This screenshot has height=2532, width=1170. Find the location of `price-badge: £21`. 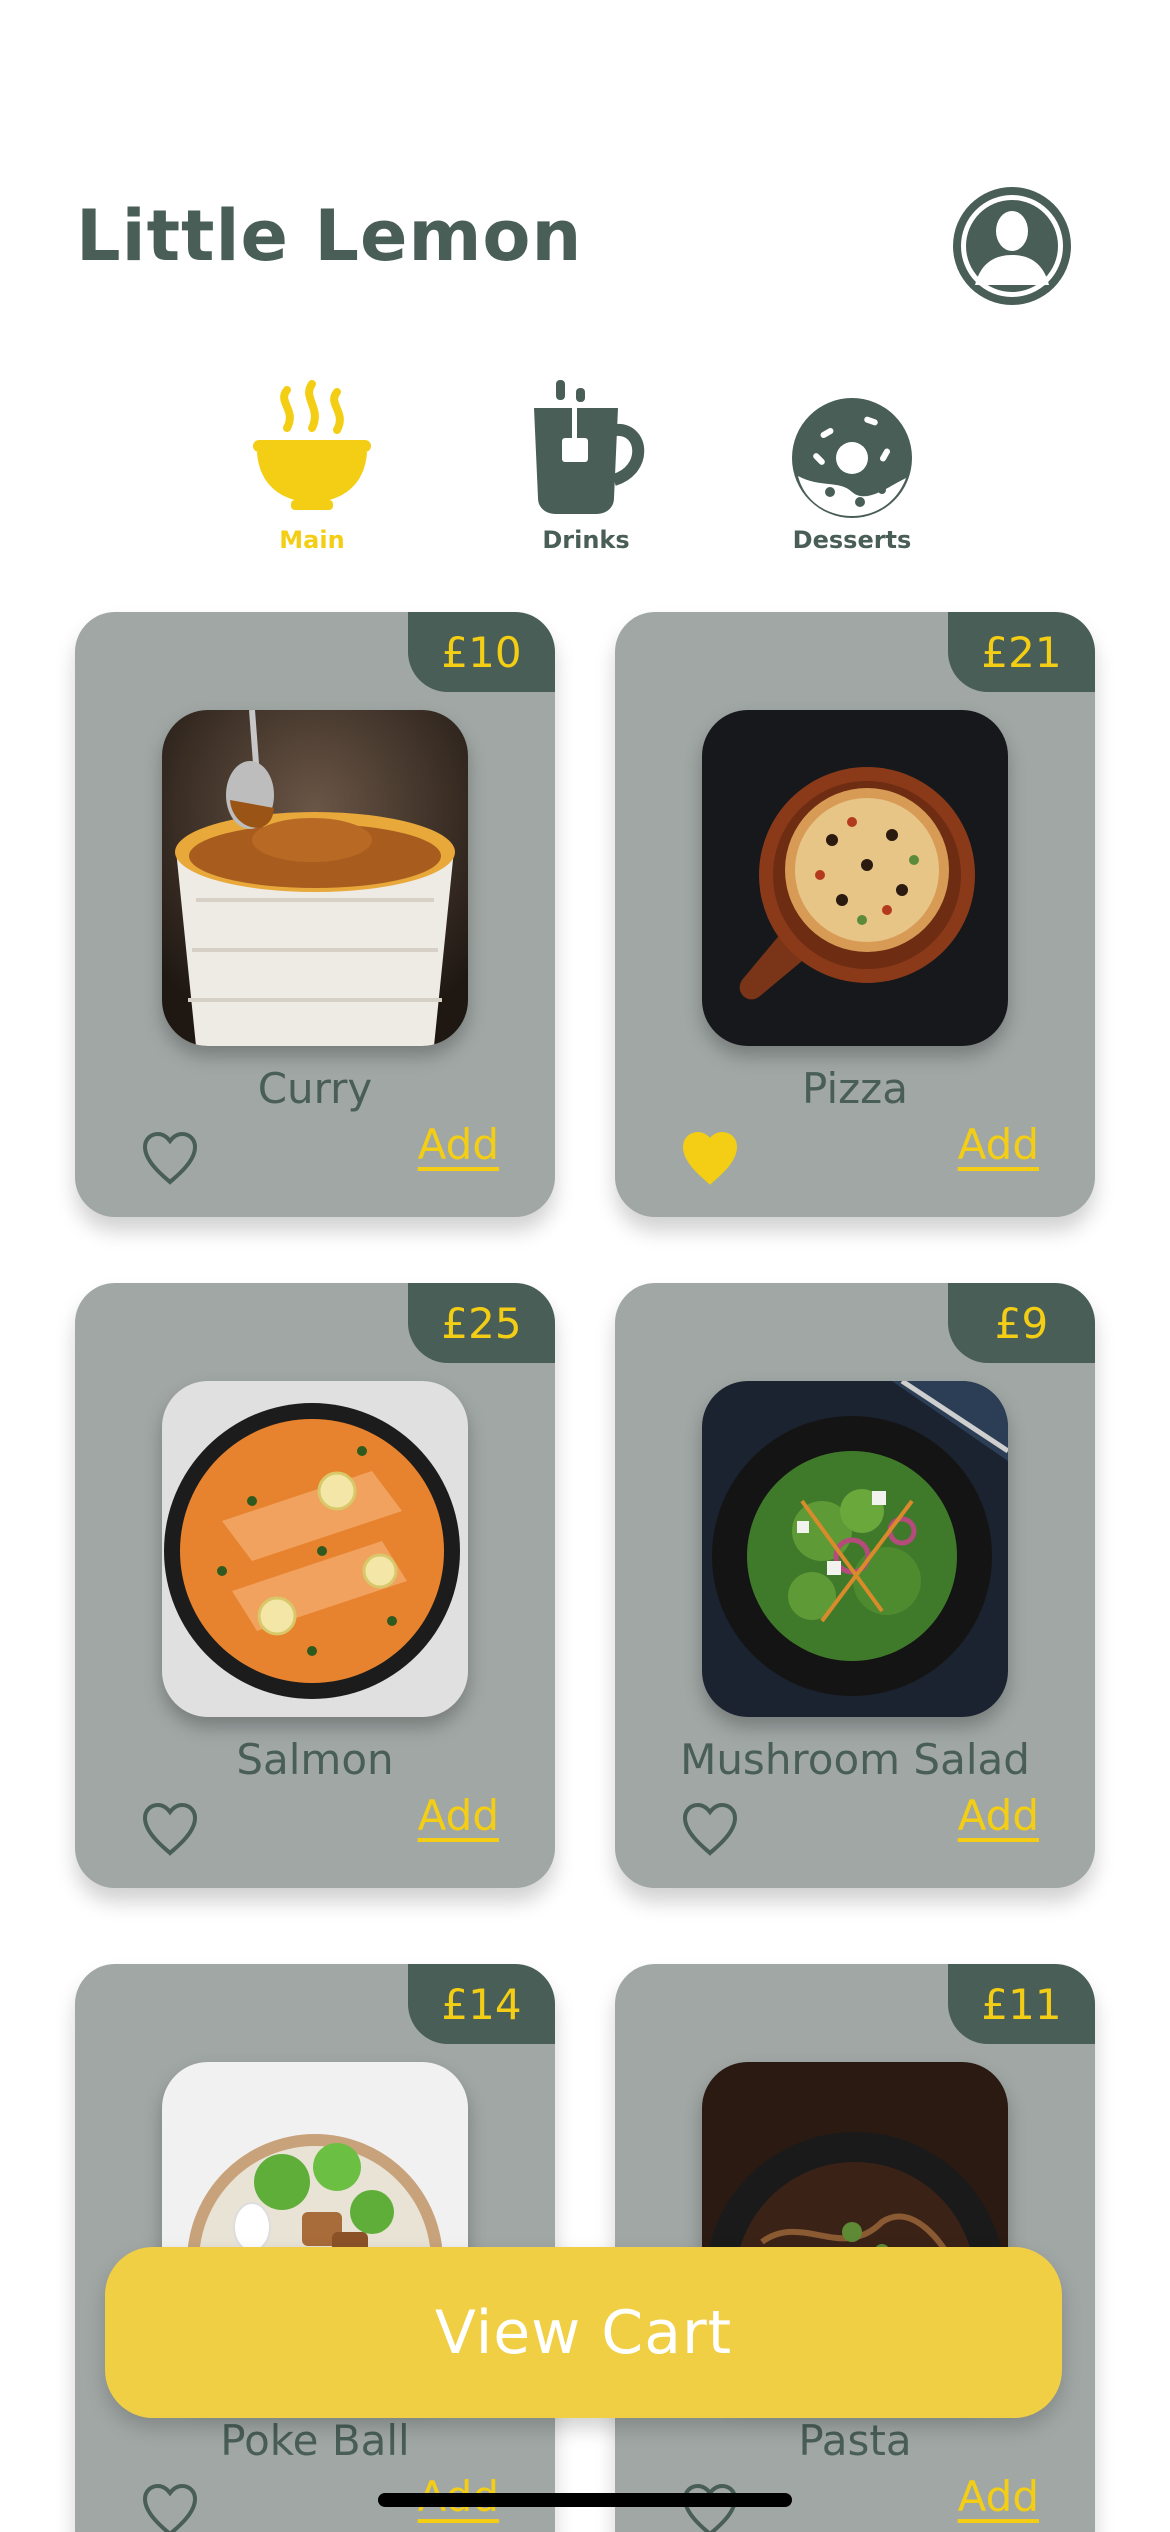

price-badge: £21 is located at coordinates (1021, 652).